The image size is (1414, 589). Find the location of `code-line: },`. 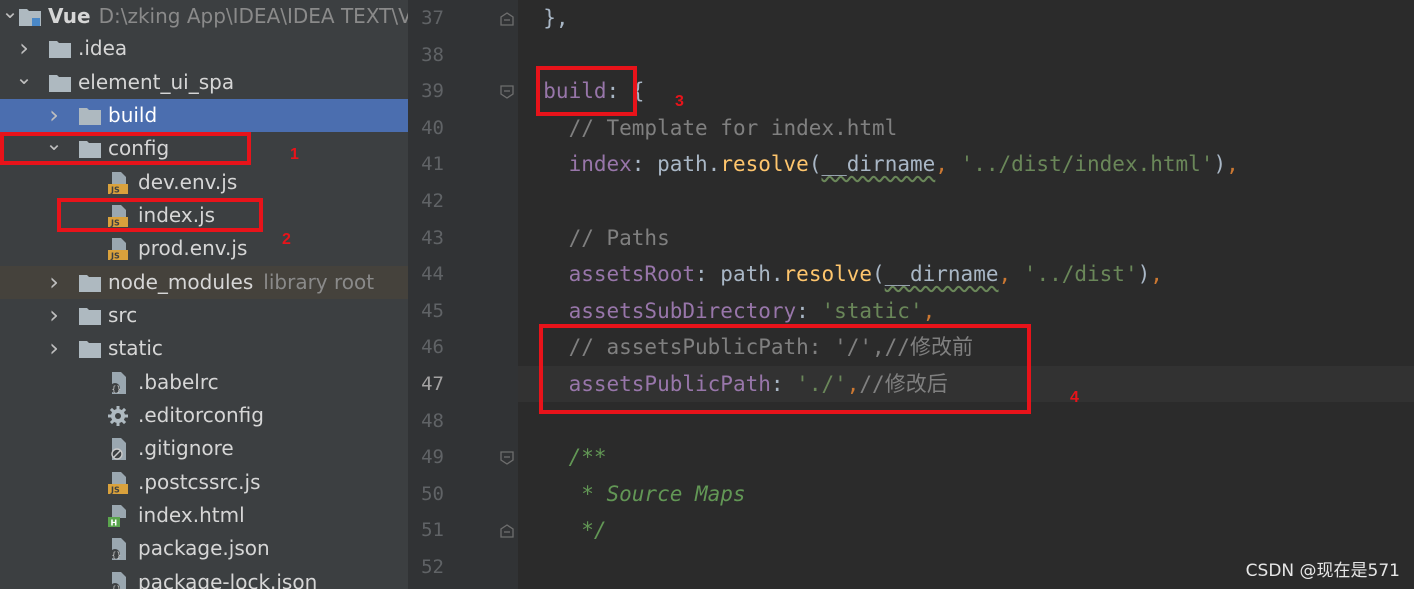

code-line: }, is located at coordinates (543, 18).